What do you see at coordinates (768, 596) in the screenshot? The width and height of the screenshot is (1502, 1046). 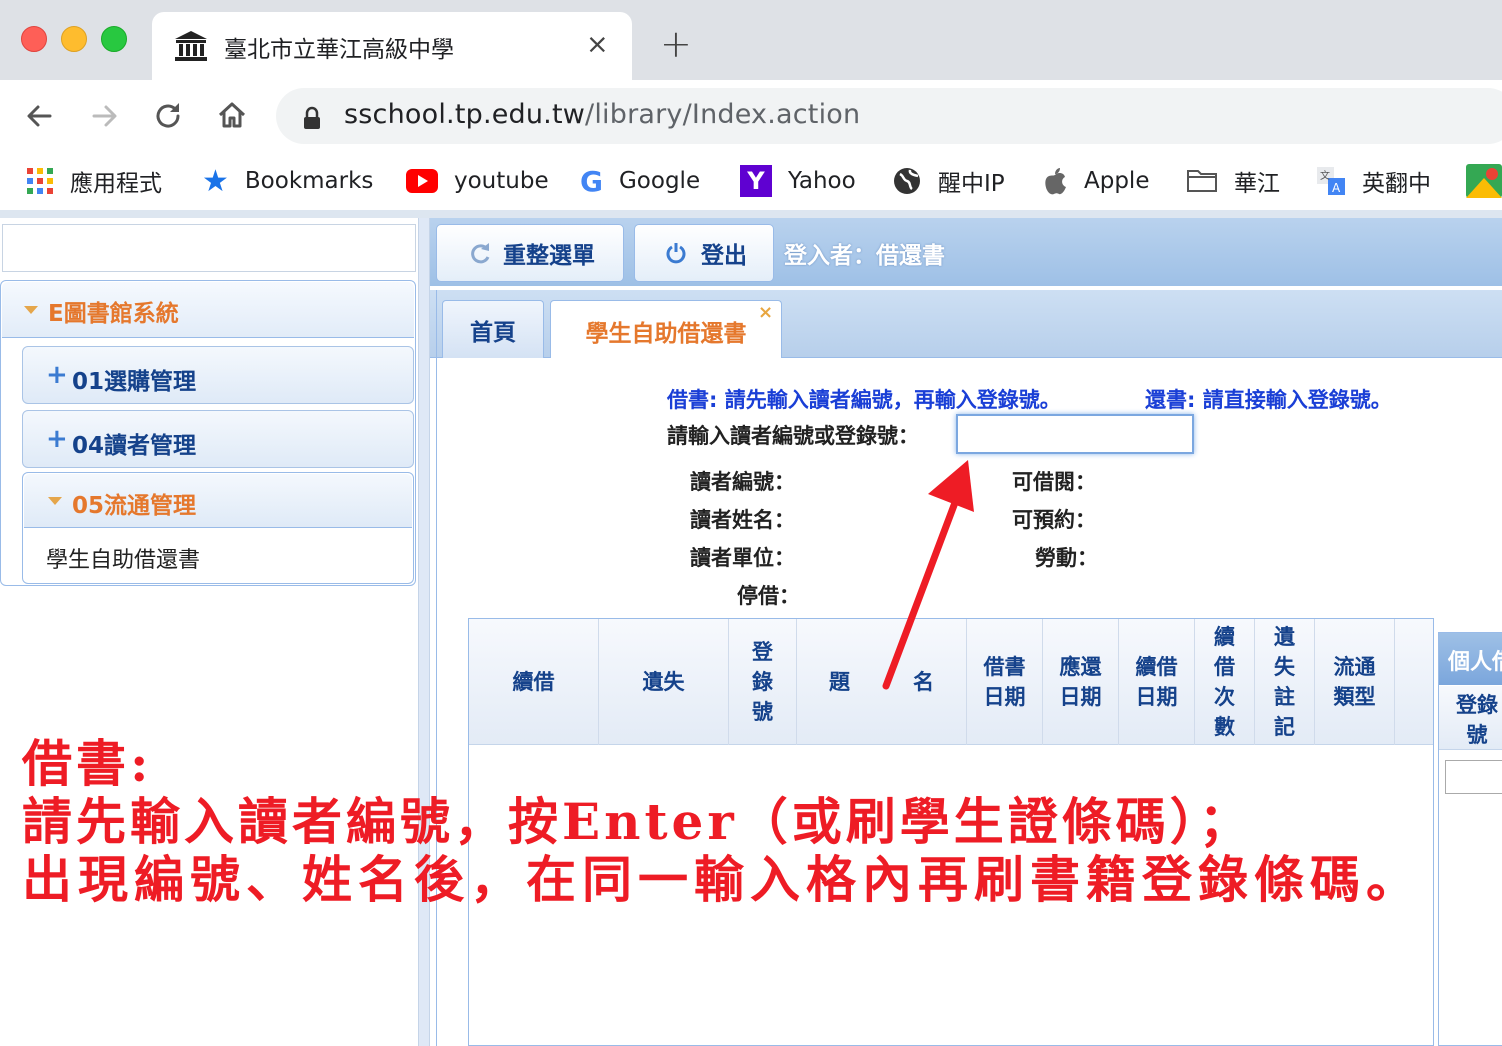 I see `suspend-label: 停借：` at bounding box center [768, 596].